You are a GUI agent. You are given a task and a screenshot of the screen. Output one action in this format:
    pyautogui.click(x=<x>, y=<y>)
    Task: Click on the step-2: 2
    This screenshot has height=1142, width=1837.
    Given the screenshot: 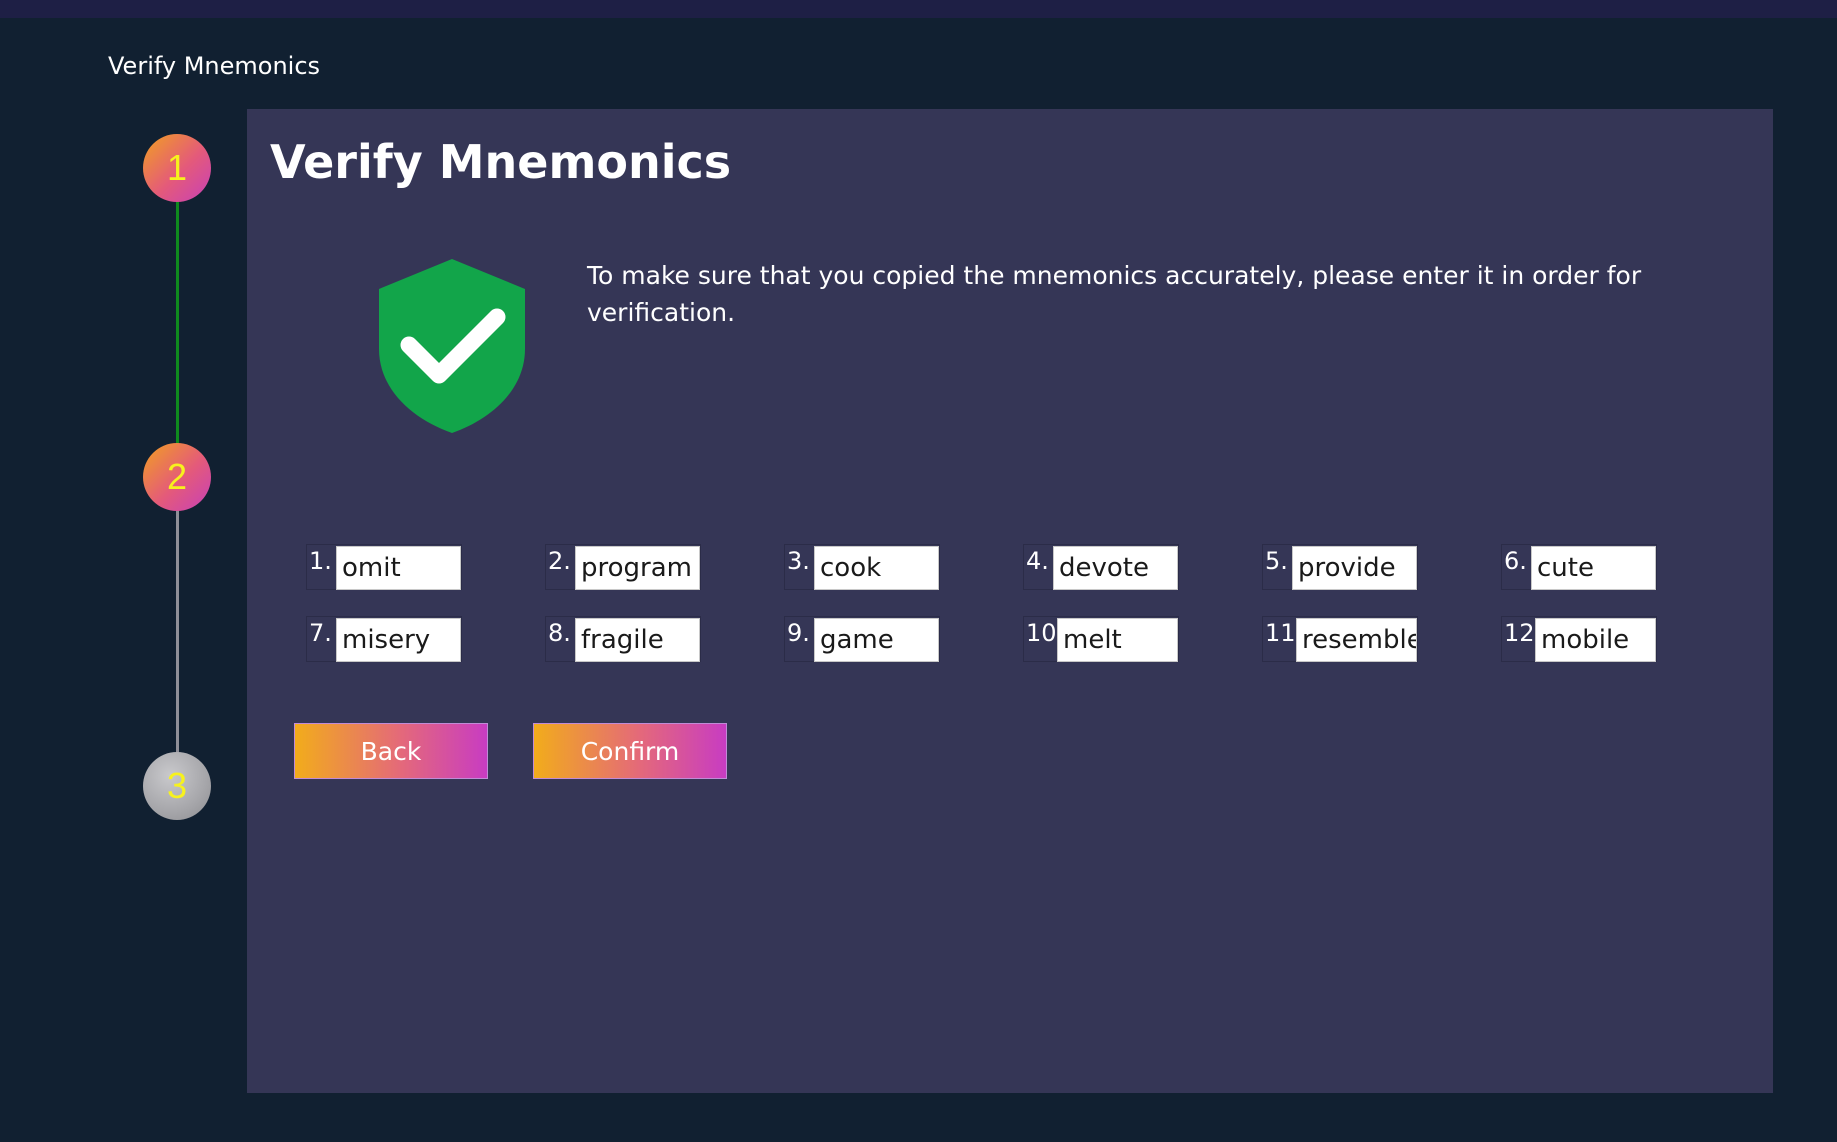 What is the action you would take?
    pyautogui.click(x=177, y=477)
    